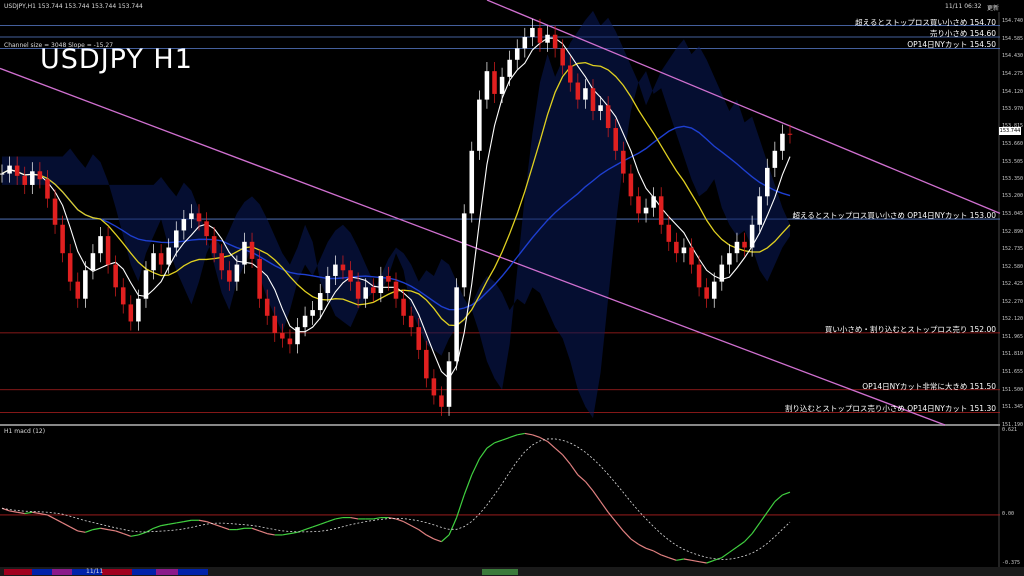 The height and width of the screenshot is (576, 1024). What do you see at coordinates (1008, 514) in the screenshot?
I see `macd-axis-zero: 0.00` at bounding box center [1008, 514].